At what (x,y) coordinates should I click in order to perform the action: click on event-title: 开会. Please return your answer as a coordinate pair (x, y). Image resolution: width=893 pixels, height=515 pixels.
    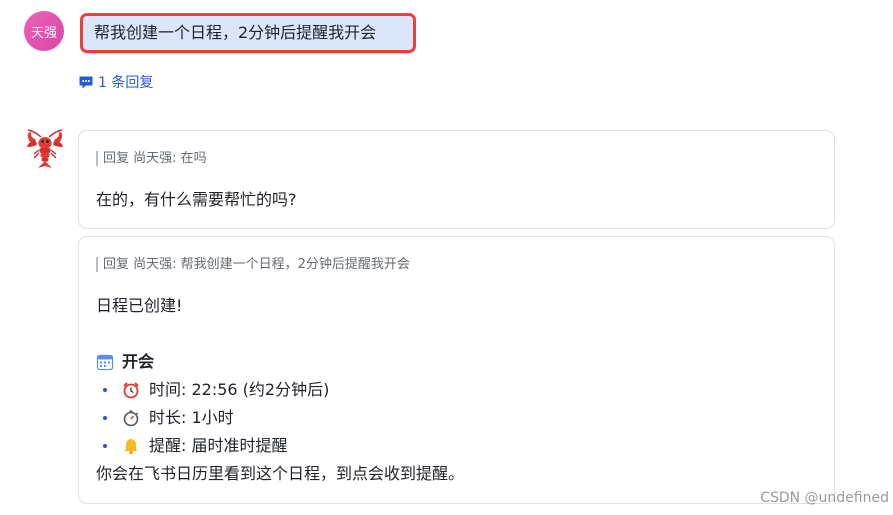
    Looking at the image, I should click on (138, 361).